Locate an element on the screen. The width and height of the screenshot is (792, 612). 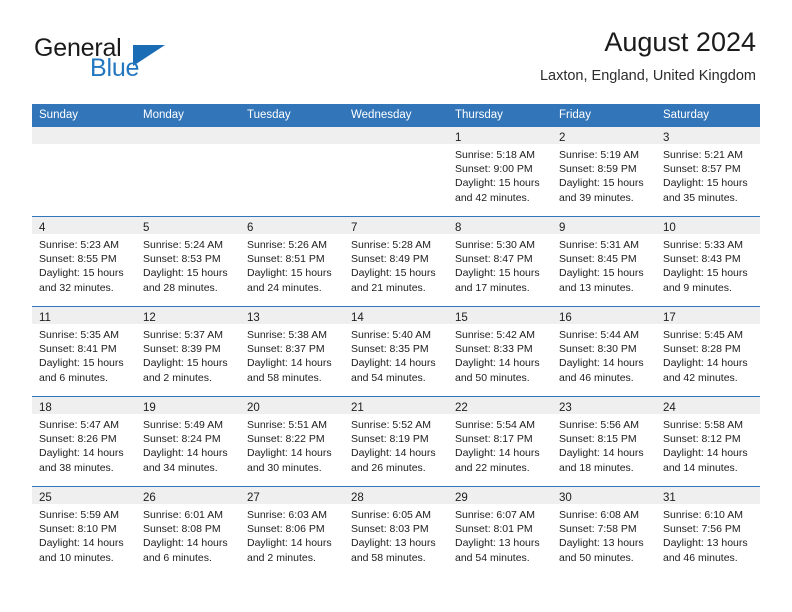
sunrise-text: Sunrise: 5:59 AM is located at coordinates (79, 515).